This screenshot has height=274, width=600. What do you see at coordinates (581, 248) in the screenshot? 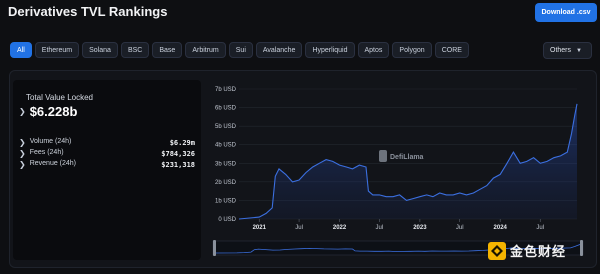
I see `brush-handle-right` at bounding box center [581, 248].